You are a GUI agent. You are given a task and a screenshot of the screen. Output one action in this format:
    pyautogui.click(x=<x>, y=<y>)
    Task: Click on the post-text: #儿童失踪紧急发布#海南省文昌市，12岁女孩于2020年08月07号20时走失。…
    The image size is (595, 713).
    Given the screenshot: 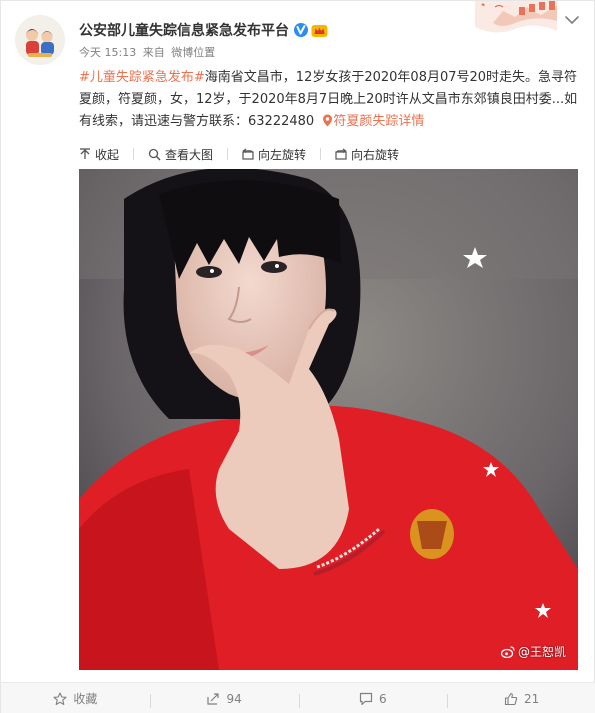 What is the action you would take?
    pyautogui.click(x=331, y=100)
    